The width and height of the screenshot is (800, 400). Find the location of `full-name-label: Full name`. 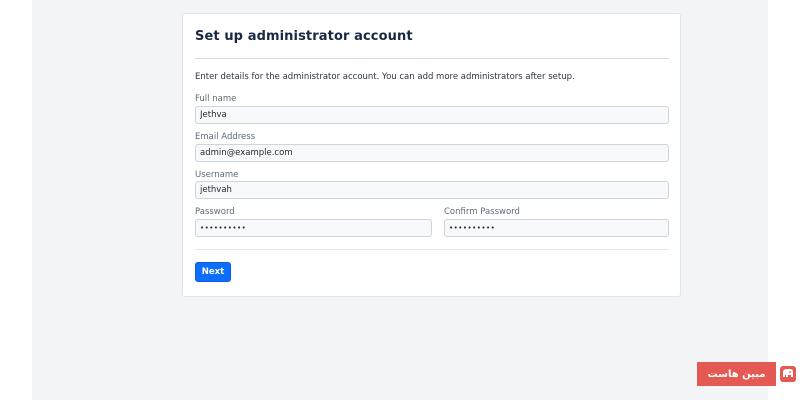

full-name-label: Full name is located at coordinates (216, 99).